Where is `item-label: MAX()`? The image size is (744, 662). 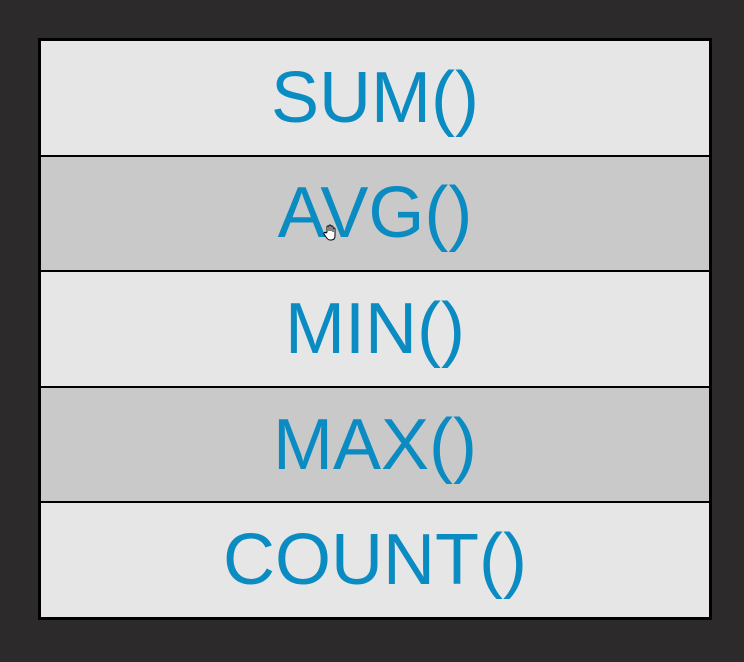 item-label: MAX() is located at coordinates (375, 444).